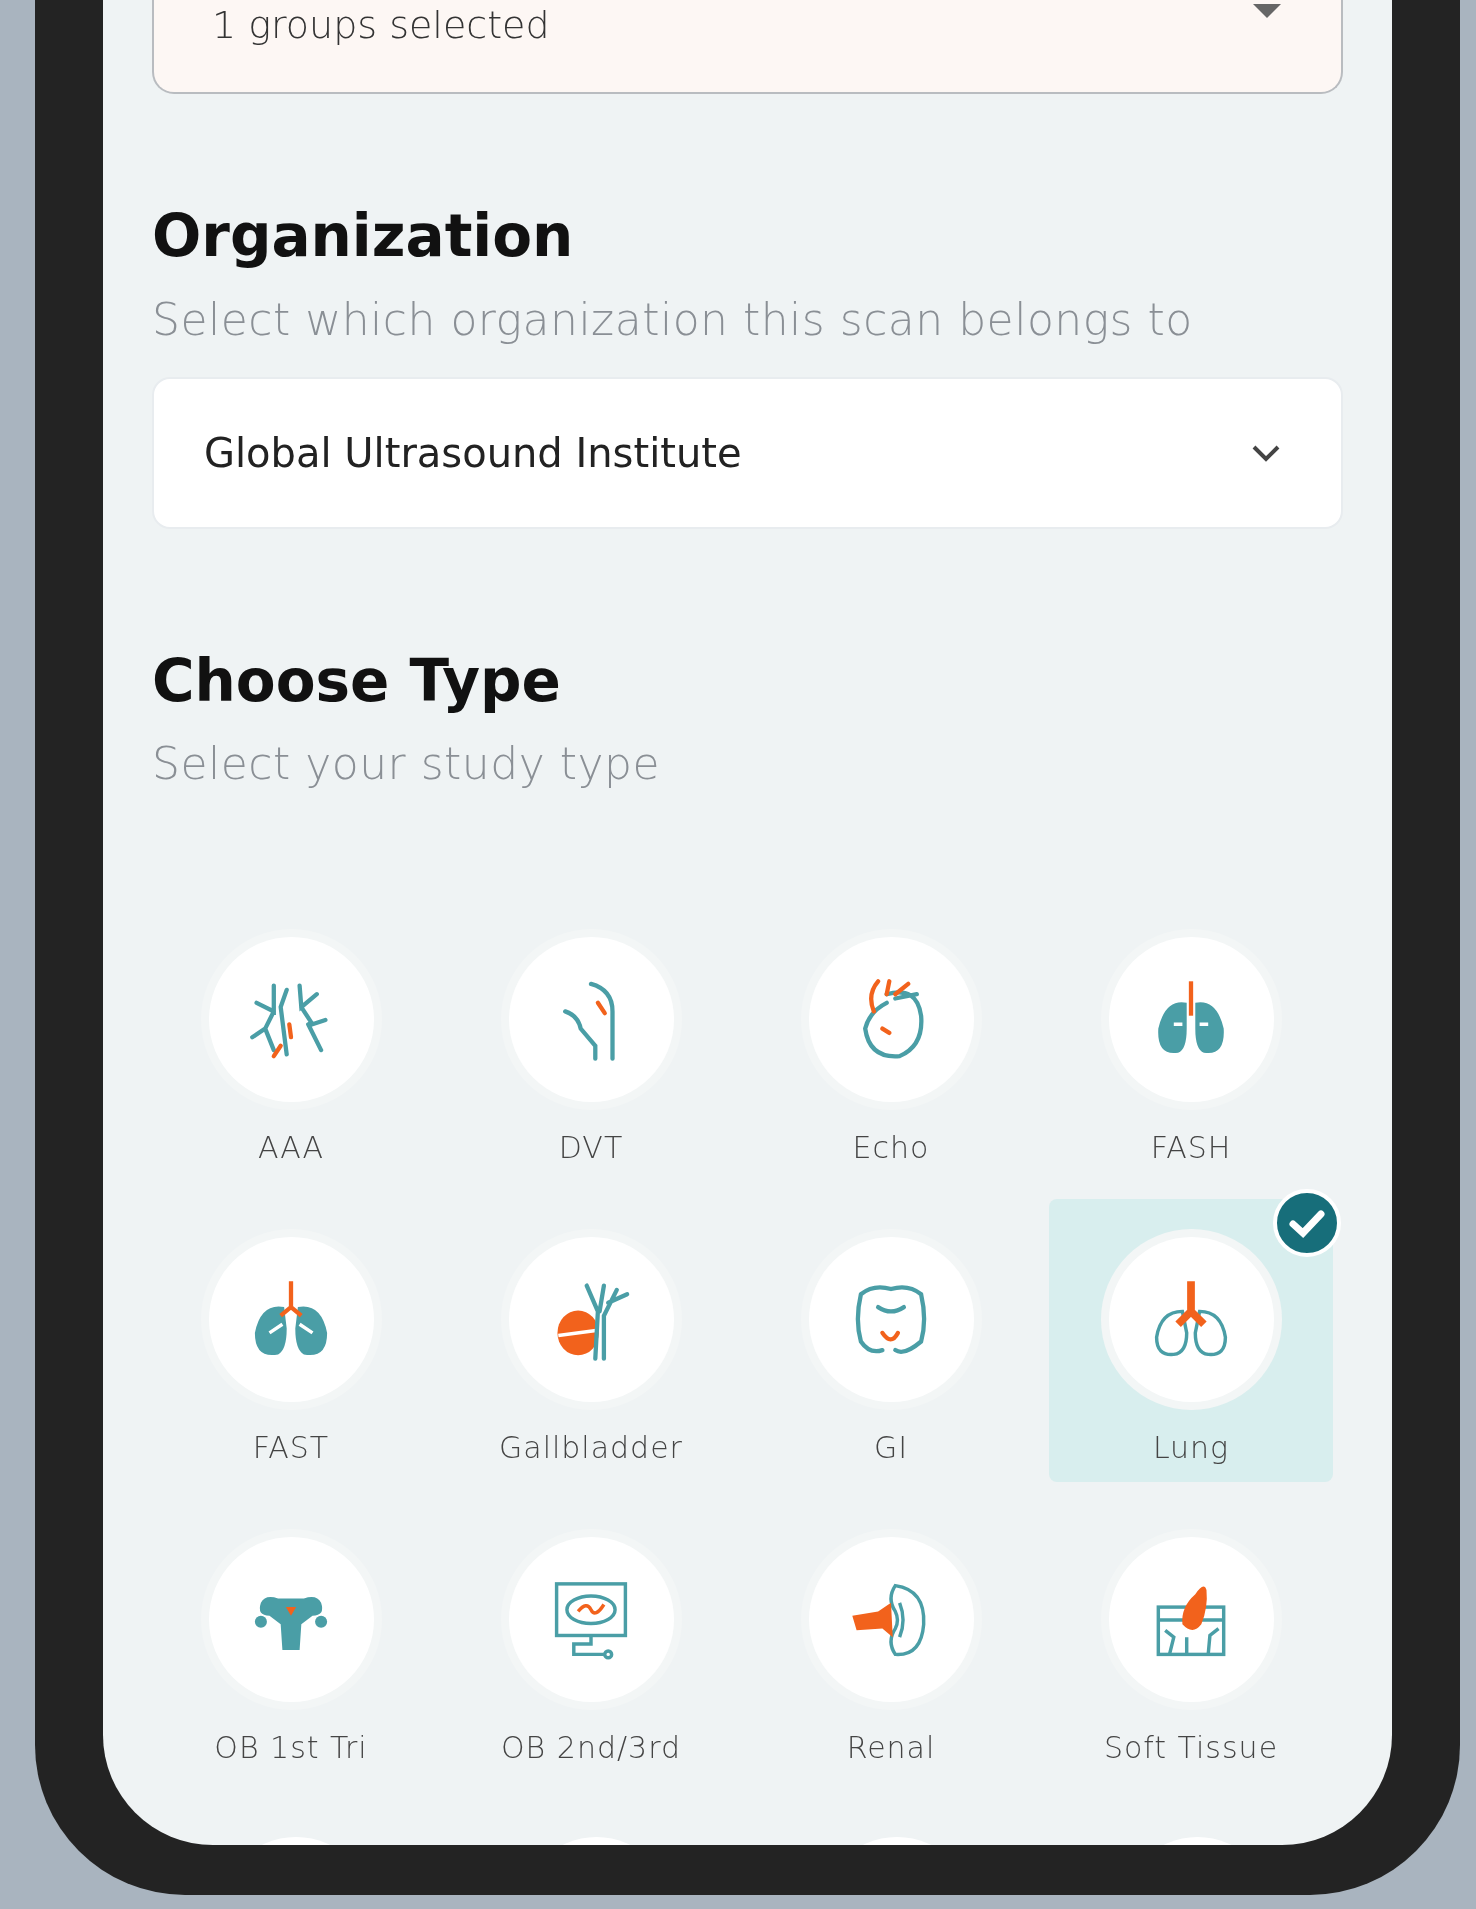  Describe the element at coordinates (1267, 11) in the screenshot. I see `caret-icon` at that location.